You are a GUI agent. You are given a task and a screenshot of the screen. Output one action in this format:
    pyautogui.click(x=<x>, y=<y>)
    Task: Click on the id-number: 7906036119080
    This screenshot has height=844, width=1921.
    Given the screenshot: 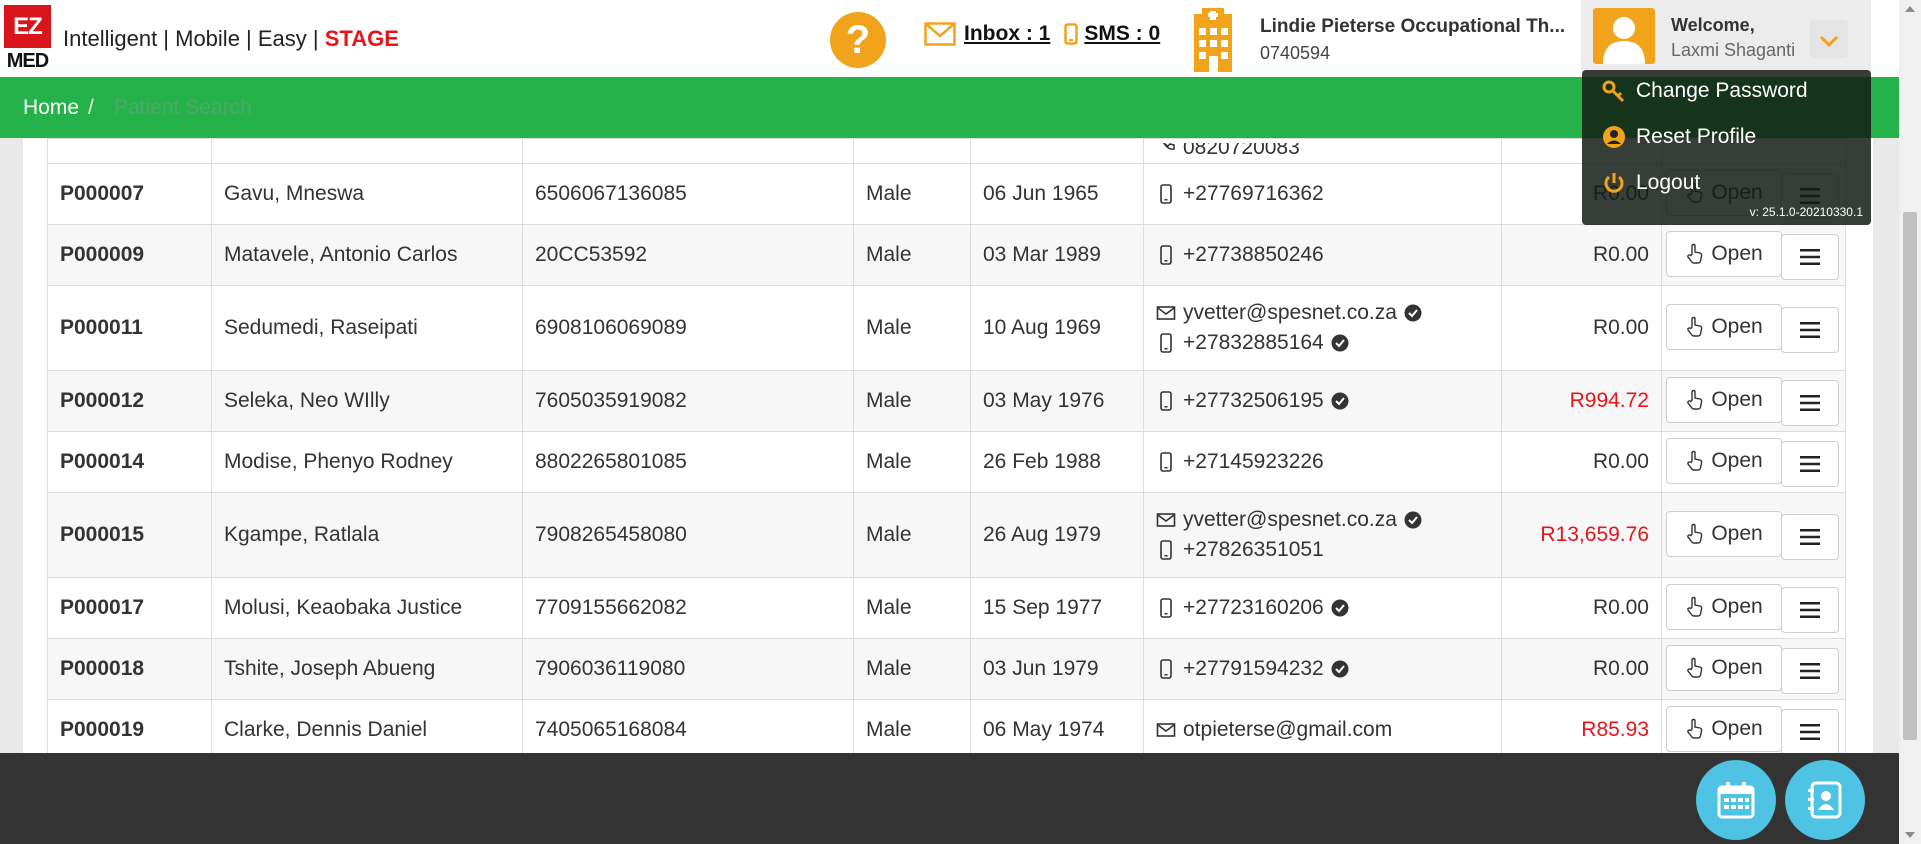 What is the action you would take?
    pyautogui.click(x=688, y=669)
    